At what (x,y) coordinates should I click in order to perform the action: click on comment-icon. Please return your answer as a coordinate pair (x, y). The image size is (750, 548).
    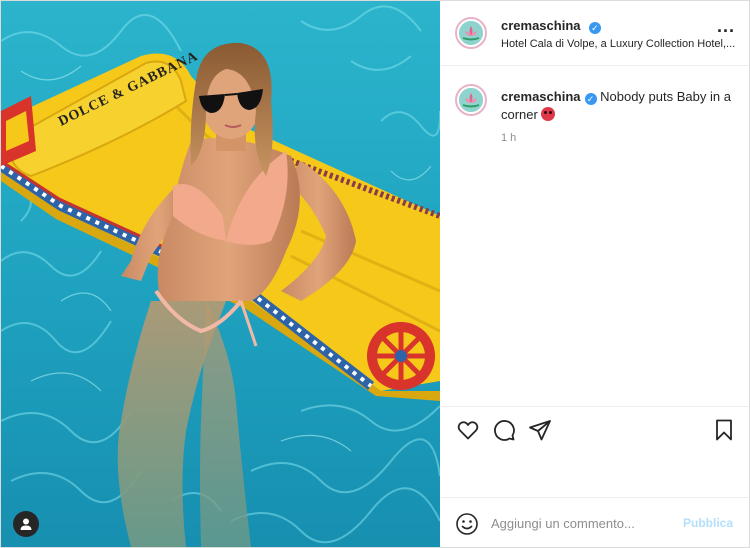
    Looking at the image, I should click on (504, 430).